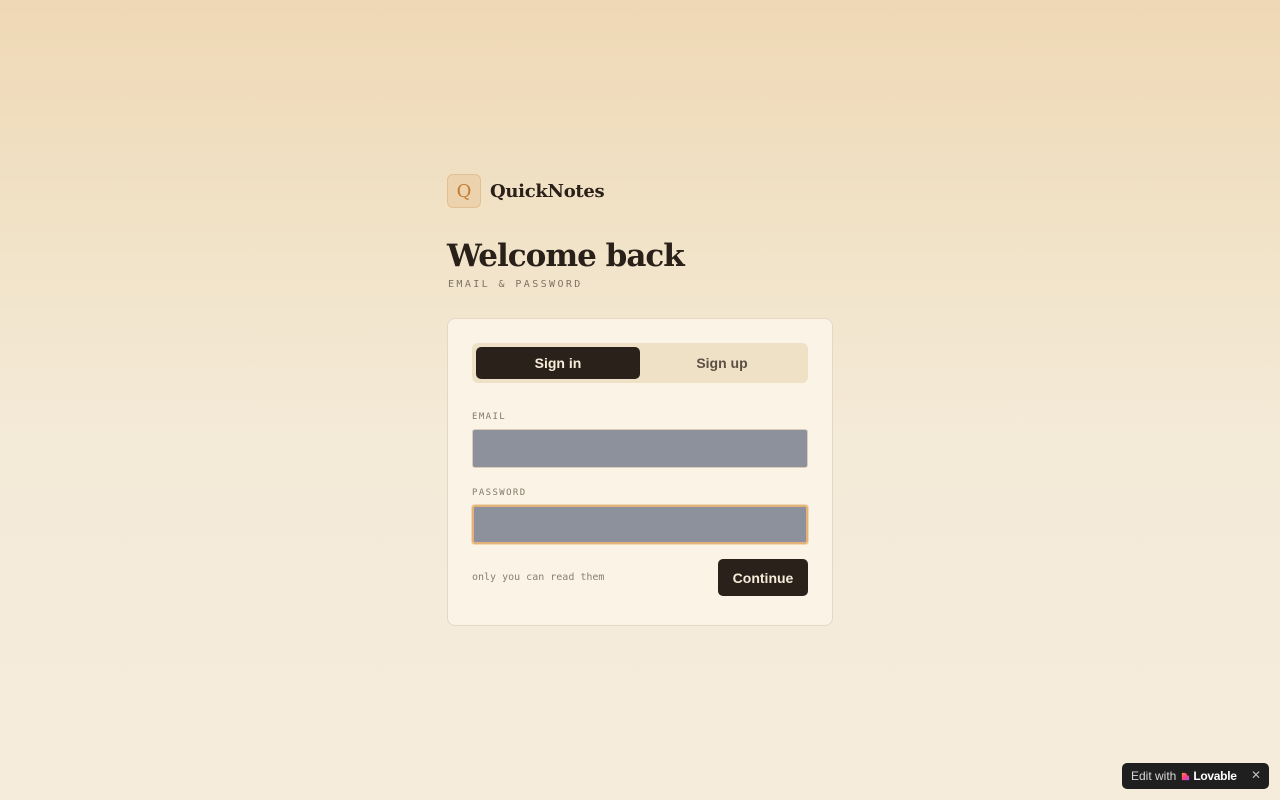  I want to click on close-icon: ✕, so click(1256, 775).